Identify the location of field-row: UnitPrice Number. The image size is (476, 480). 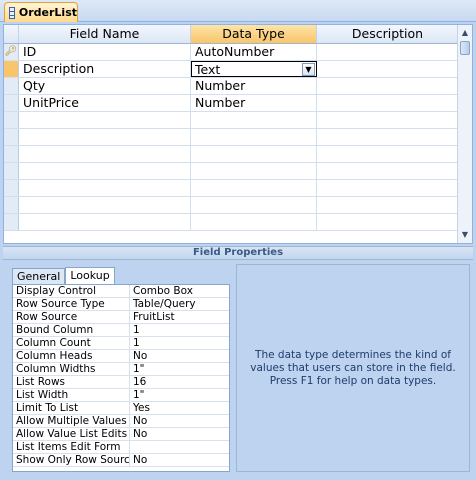
(231, 103).